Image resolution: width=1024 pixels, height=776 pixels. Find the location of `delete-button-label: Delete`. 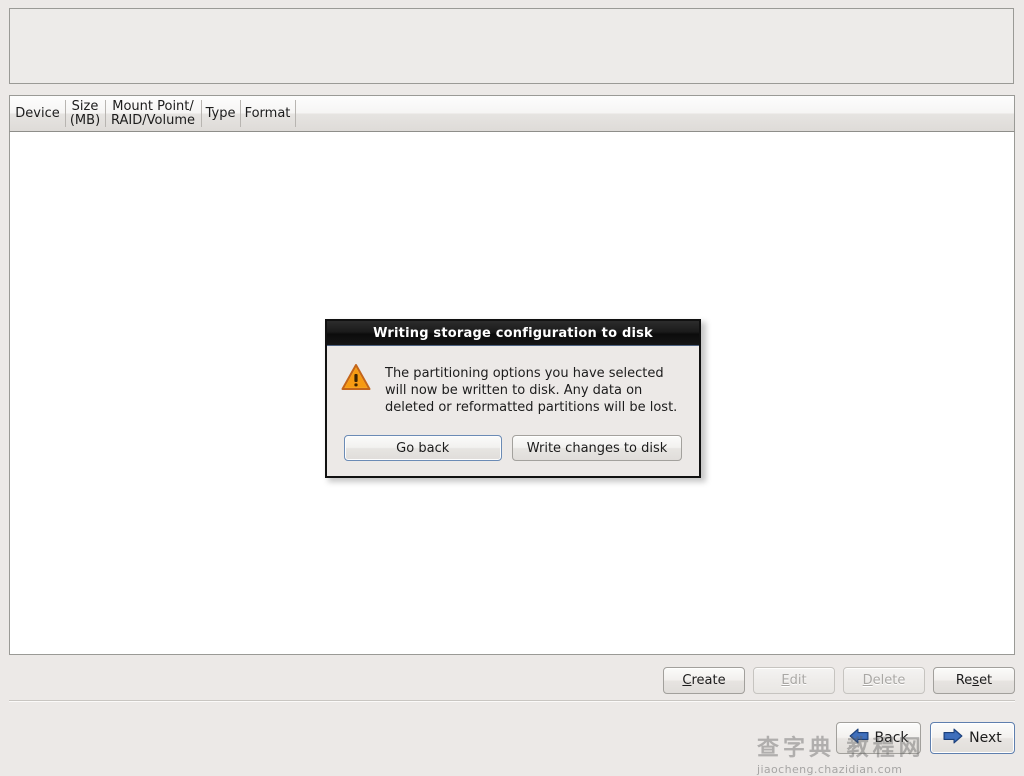

delete-button-label: Delete is located at coordinates (884, 680).